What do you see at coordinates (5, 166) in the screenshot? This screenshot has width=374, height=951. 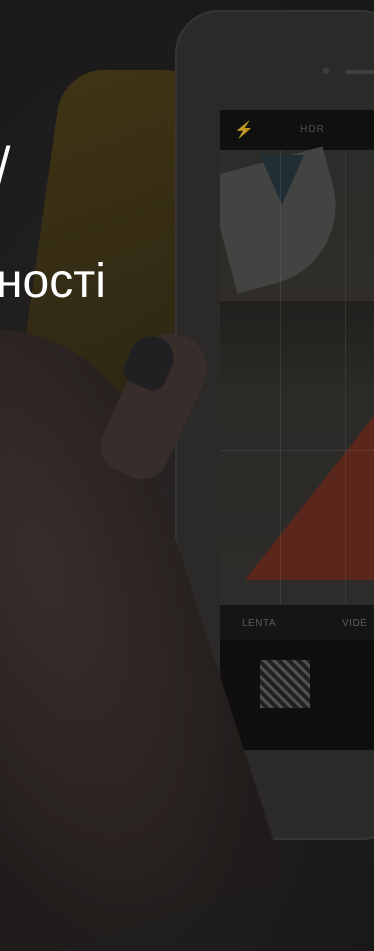 I see `hero-text-line1: /` at bounding box center [5, 166].